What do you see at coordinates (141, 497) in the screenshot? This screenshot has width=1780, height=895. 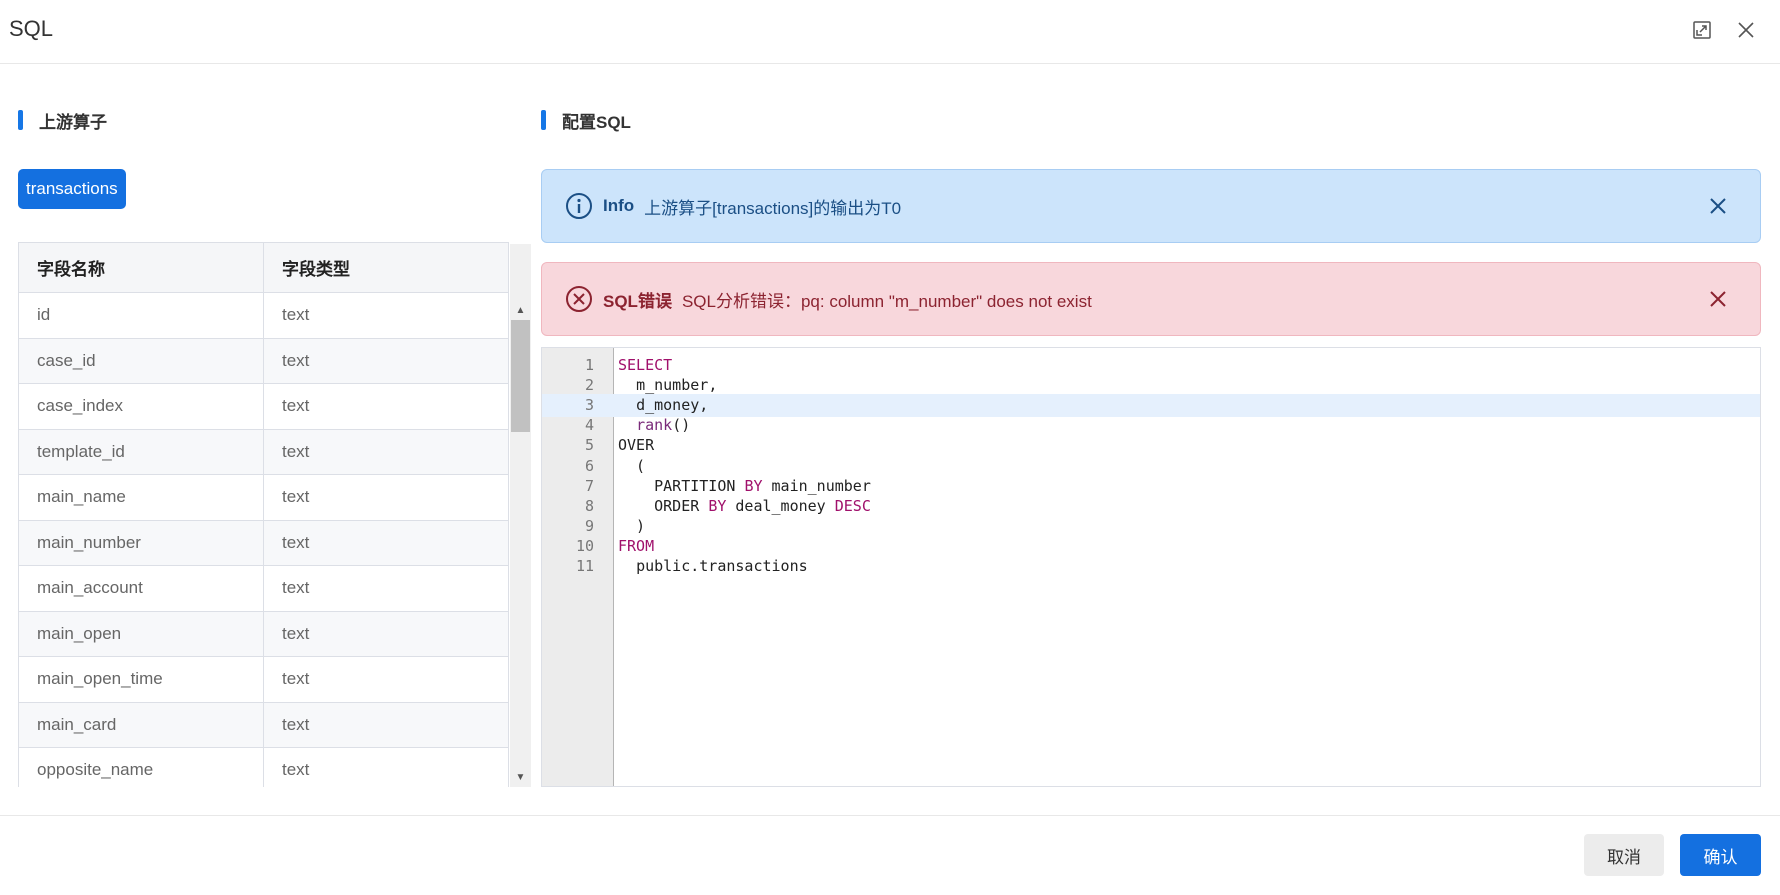 I see `field-name-cell: main_name` at bounding box center [141, 497].